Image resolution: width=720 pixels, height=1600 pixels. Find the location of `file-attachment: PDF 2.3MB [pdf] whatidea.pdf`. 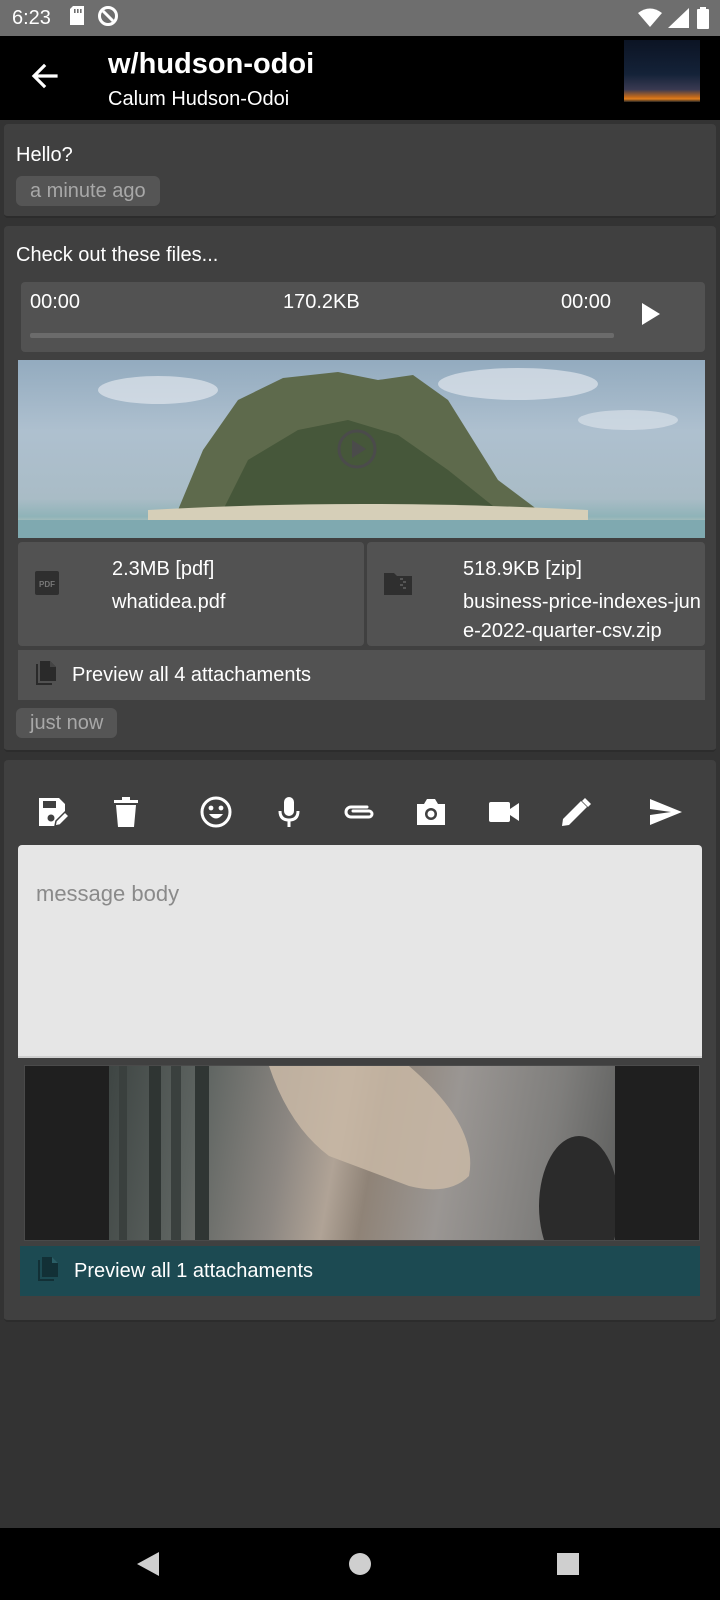

file-attachment: PDF 2.3MB [pdf] whatidea.pdf is located at coordinates (191, 594).